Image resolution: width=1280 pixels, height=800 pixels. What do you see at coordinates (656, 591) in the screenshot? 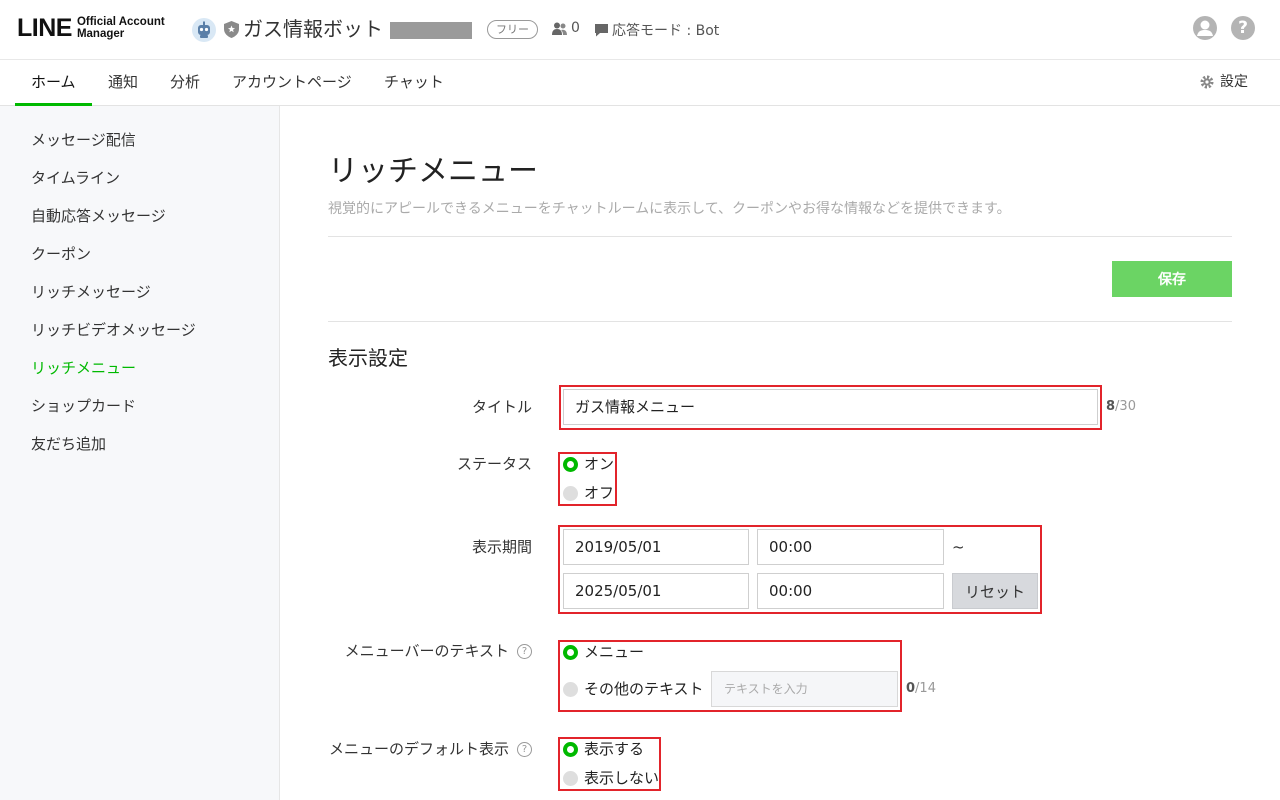
I see `end-date-input: 2025/05/01` at bounding box center [656, 591].